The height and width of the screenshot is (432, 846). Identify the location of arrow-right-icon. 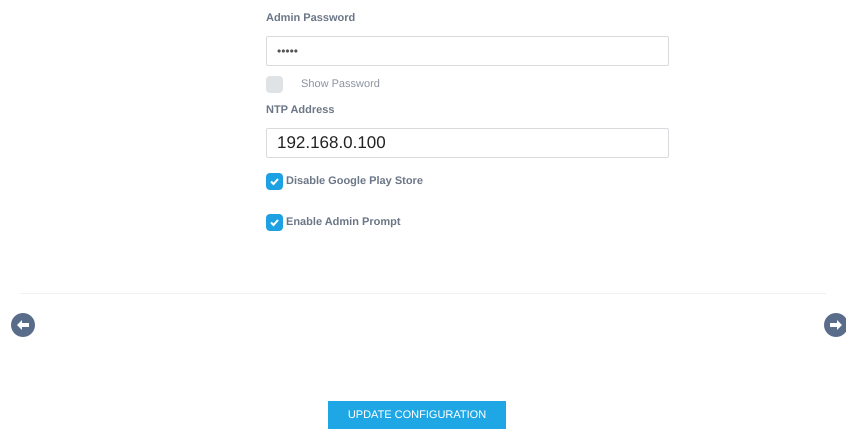
(835, 325).